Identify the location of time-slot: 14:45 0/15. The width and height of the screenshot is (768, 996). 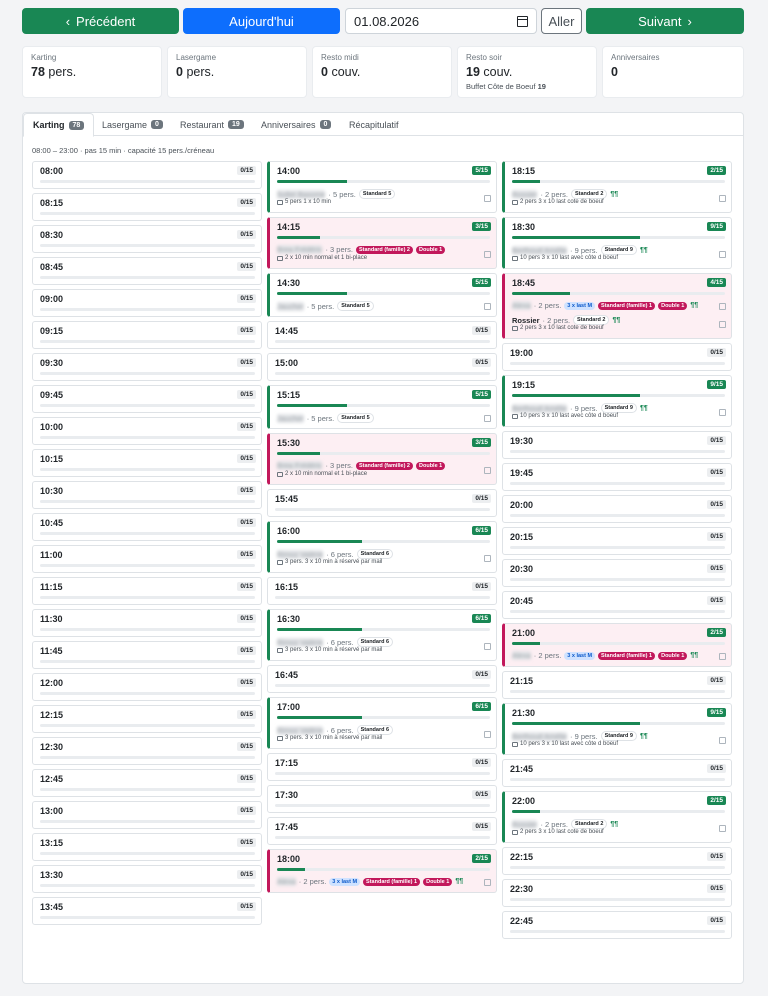
(382, 335).